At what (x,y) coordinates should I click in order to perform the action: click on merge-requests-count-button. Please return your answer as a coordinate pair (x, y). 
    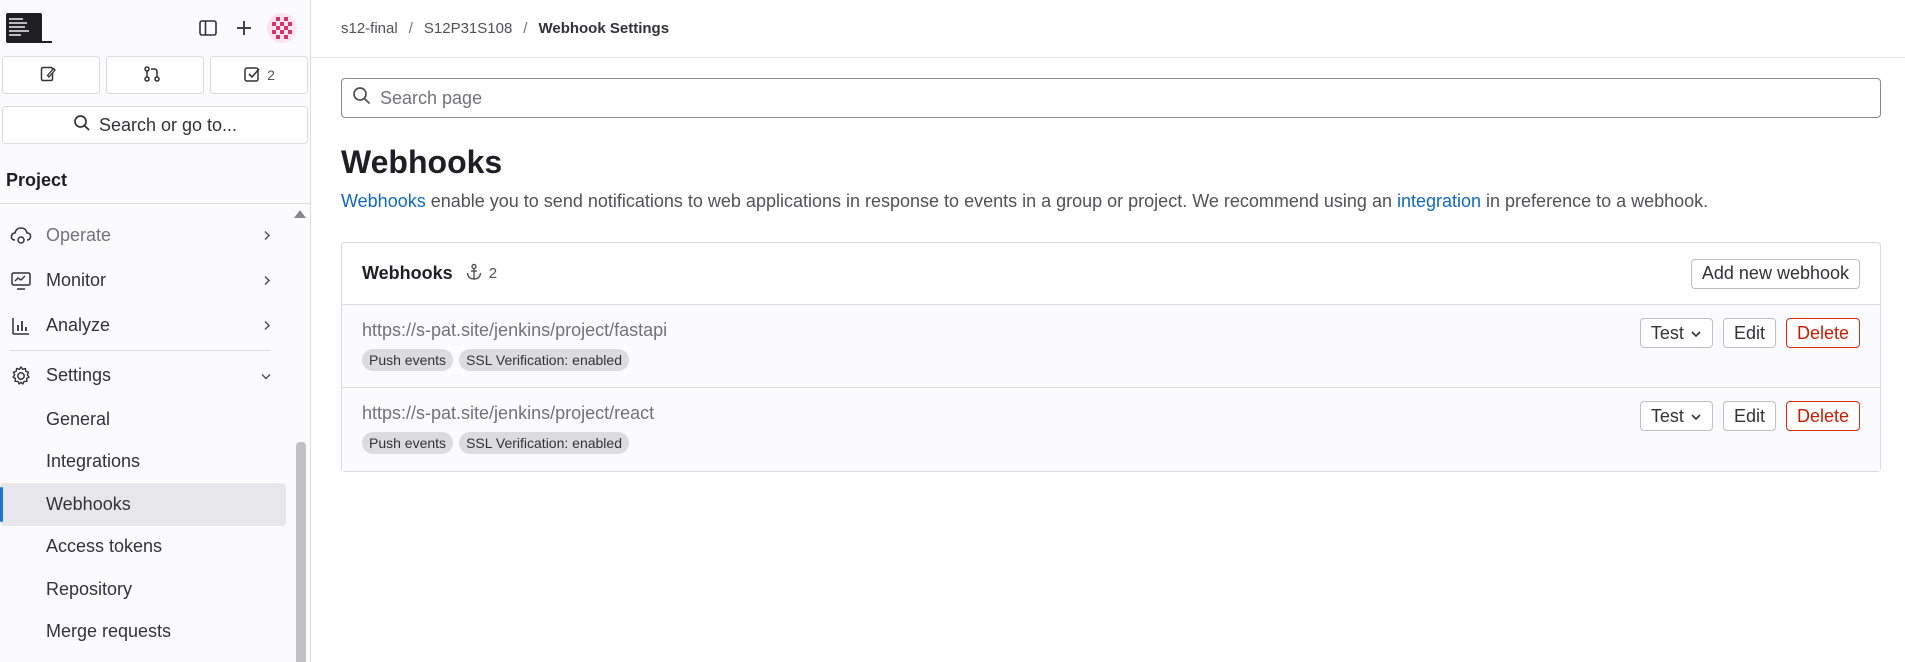
    Looking at the image, I should click on (155, 75).